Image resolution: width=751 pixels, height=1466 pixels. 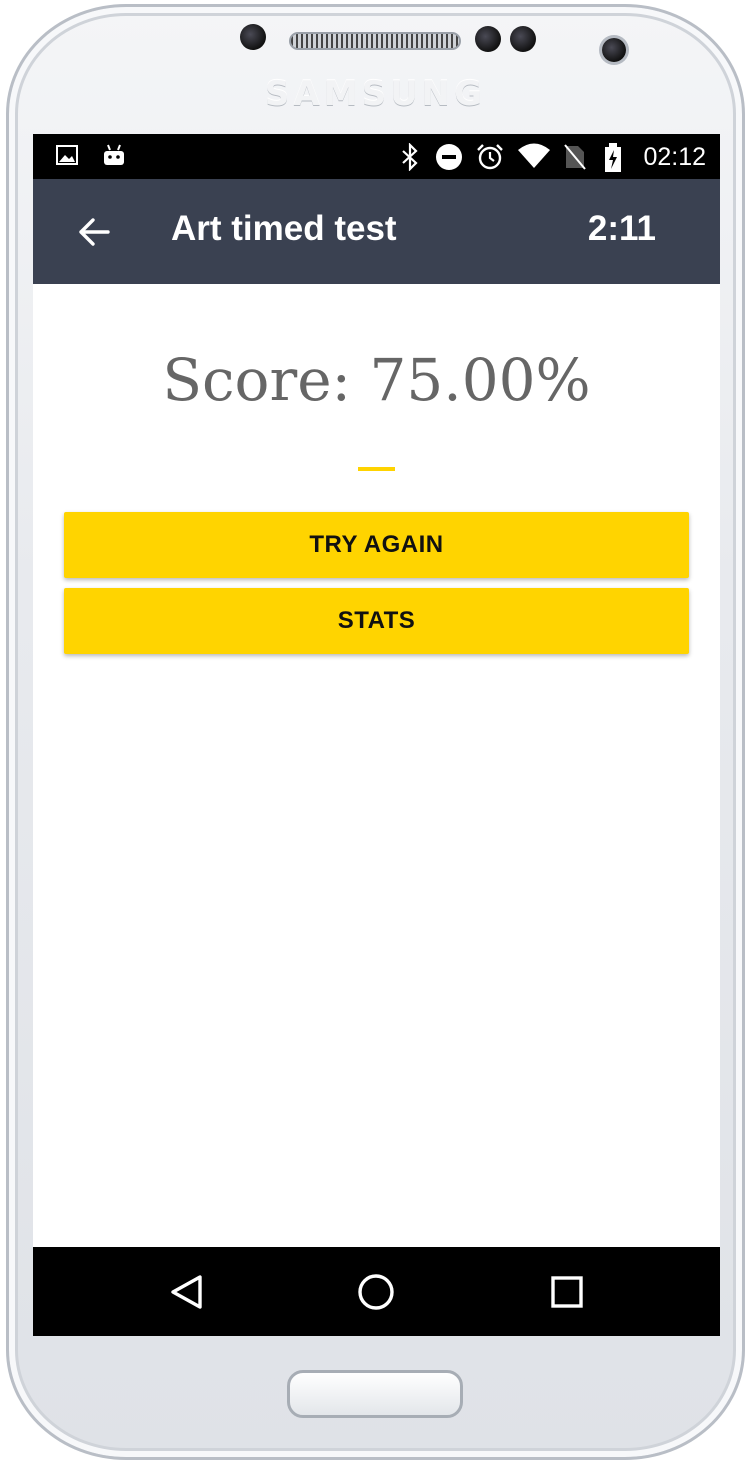 I want to click on navigation-bar, so click(x=376, y=1291).